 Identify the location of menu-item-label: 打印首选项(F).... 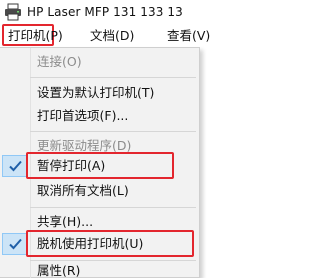
(83, 115).